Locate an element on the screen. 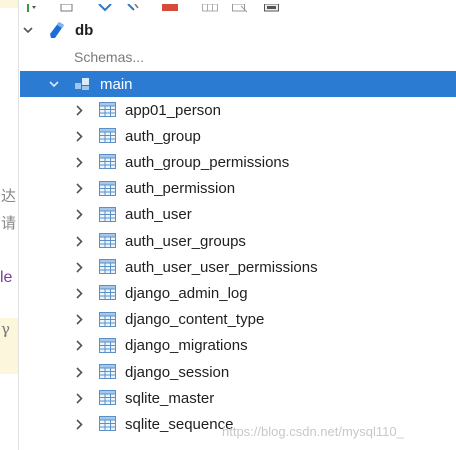  tree-node-db: db is located at coordinates (238, 30).